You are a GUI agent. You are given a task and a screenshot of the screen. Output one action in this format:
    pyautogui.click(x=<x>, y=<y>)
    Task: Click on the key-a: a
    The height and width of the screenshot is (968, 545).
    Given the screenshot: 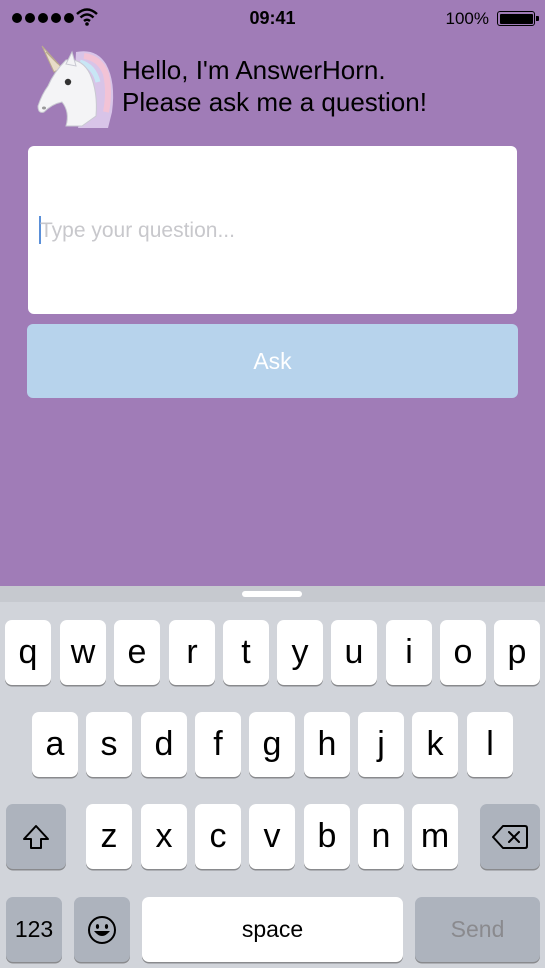 What is the action you would take?
    pyautogui.click(x=55, y=744)
    